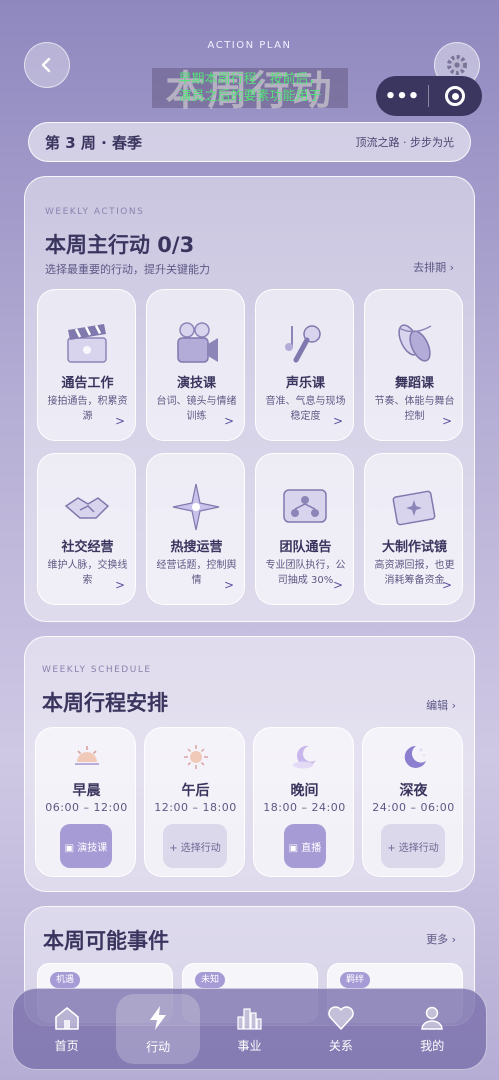  I want to click on sun-icon, so click(196, 757).